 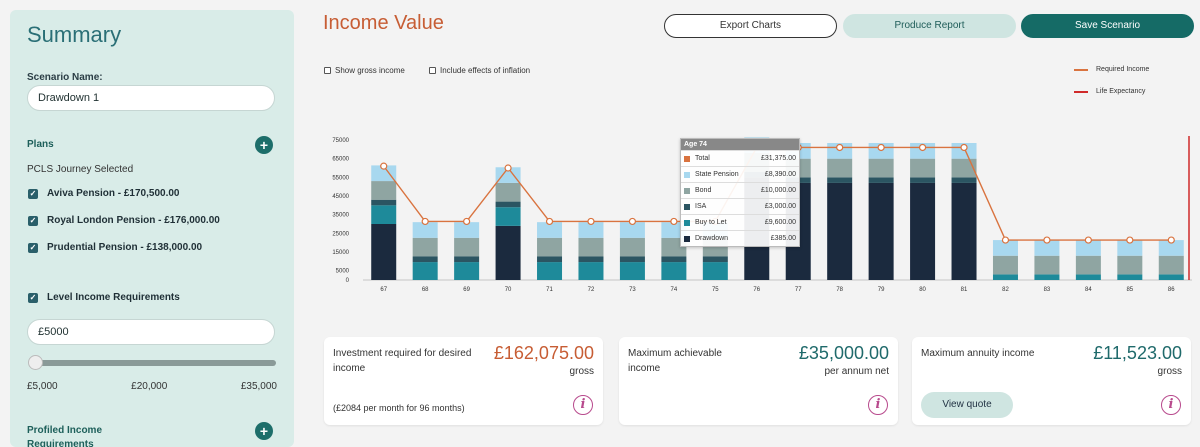 What do you see at coordinates (778, 190) in the screenshot?
I see `tooltip-value: £10,000.00` at bounding box center [778, 190].